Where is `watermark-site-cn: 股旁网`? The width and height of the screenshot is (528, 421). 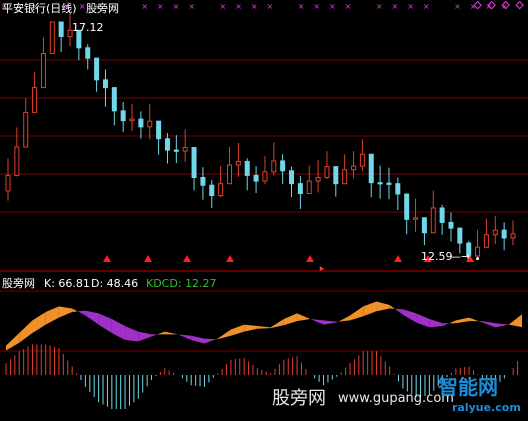 watermark-site-cn: 股旁网 is located at coordinates (299, 398).